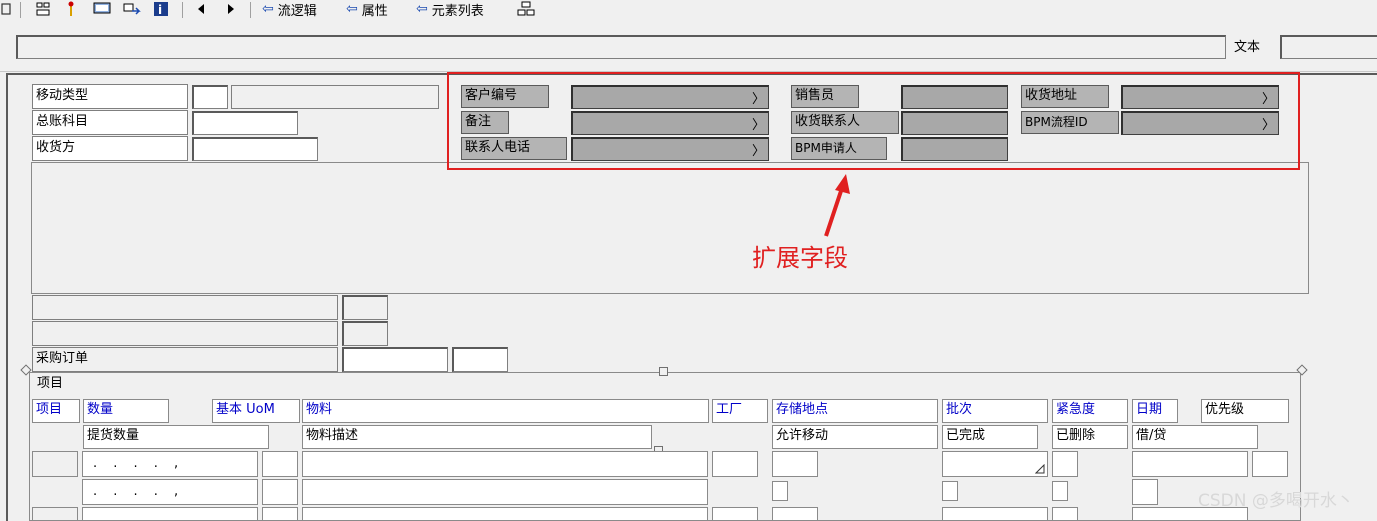 The image size is (1377, 521). Describe the element at coordinates (231, 9) in the screenshot. I see `forward-arrow-icon` at that location.